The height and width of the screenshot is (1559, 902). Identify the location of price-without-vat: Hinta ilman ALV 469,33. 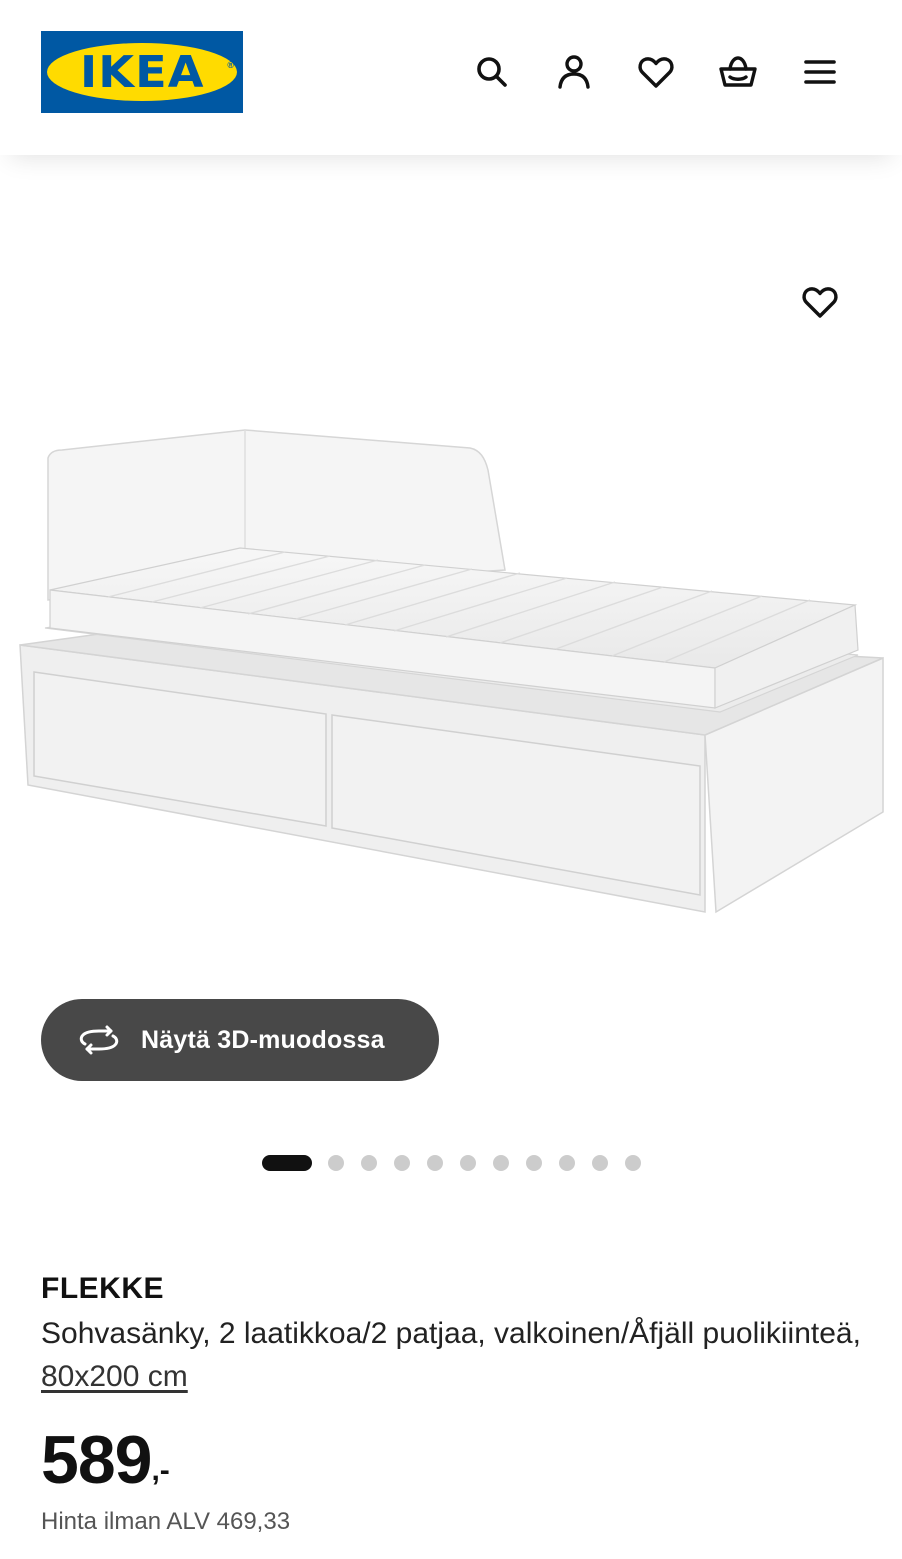
(166, 1521).